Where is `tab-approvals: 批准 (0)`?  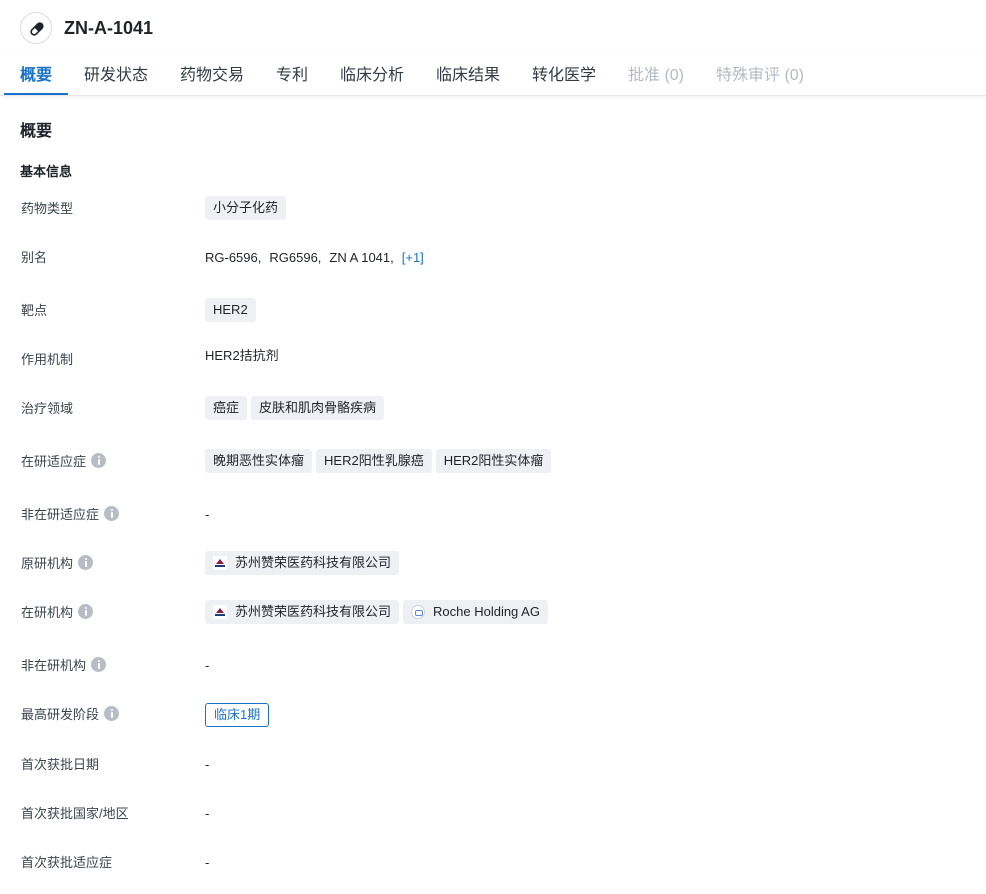 tab-approvals: 批准 (0) is located at coordinates (656, 75).